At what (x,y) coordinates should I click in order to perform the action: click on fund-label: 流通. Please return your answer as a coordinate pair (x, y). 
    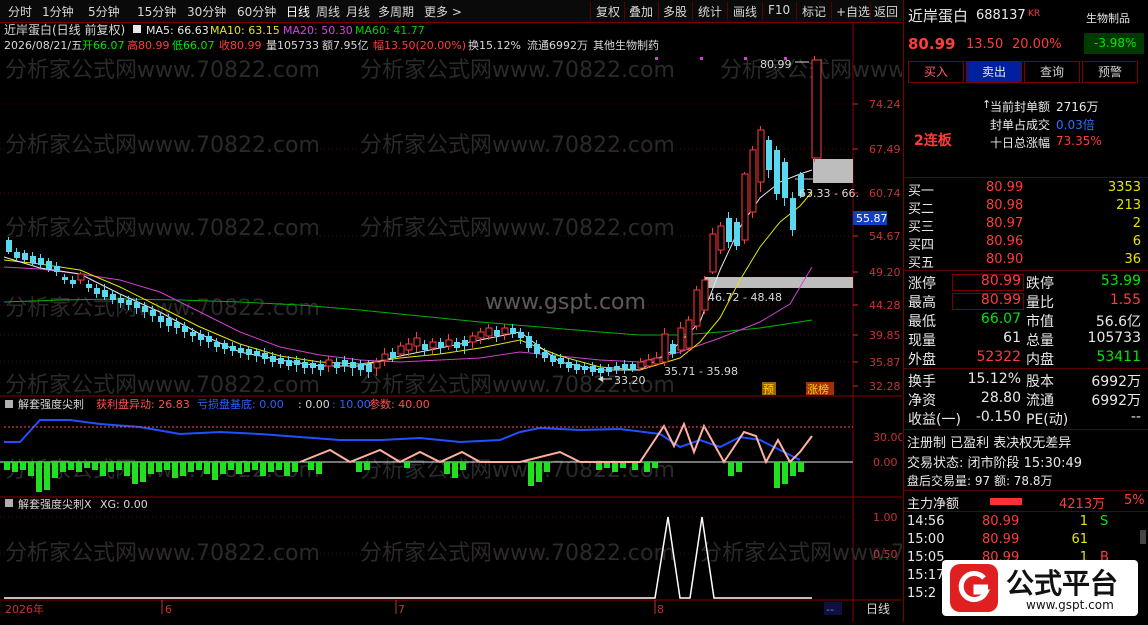
    Looking at the image, I should click on (1040, 401).